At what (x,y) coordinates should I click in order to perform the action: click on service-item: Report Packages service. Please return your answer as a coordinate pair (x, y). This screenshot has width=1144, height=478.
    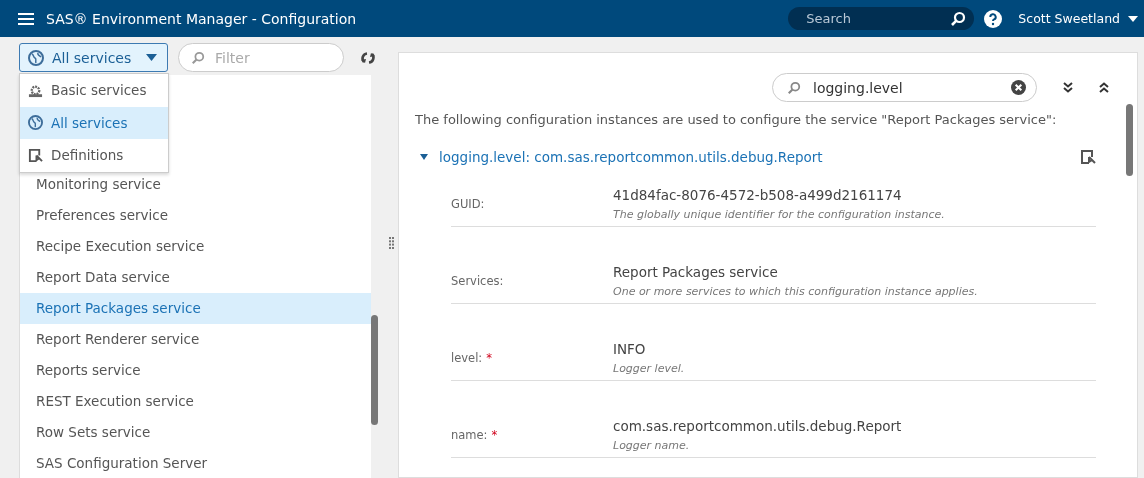
    Looking at the image, I should click on (195, 308).